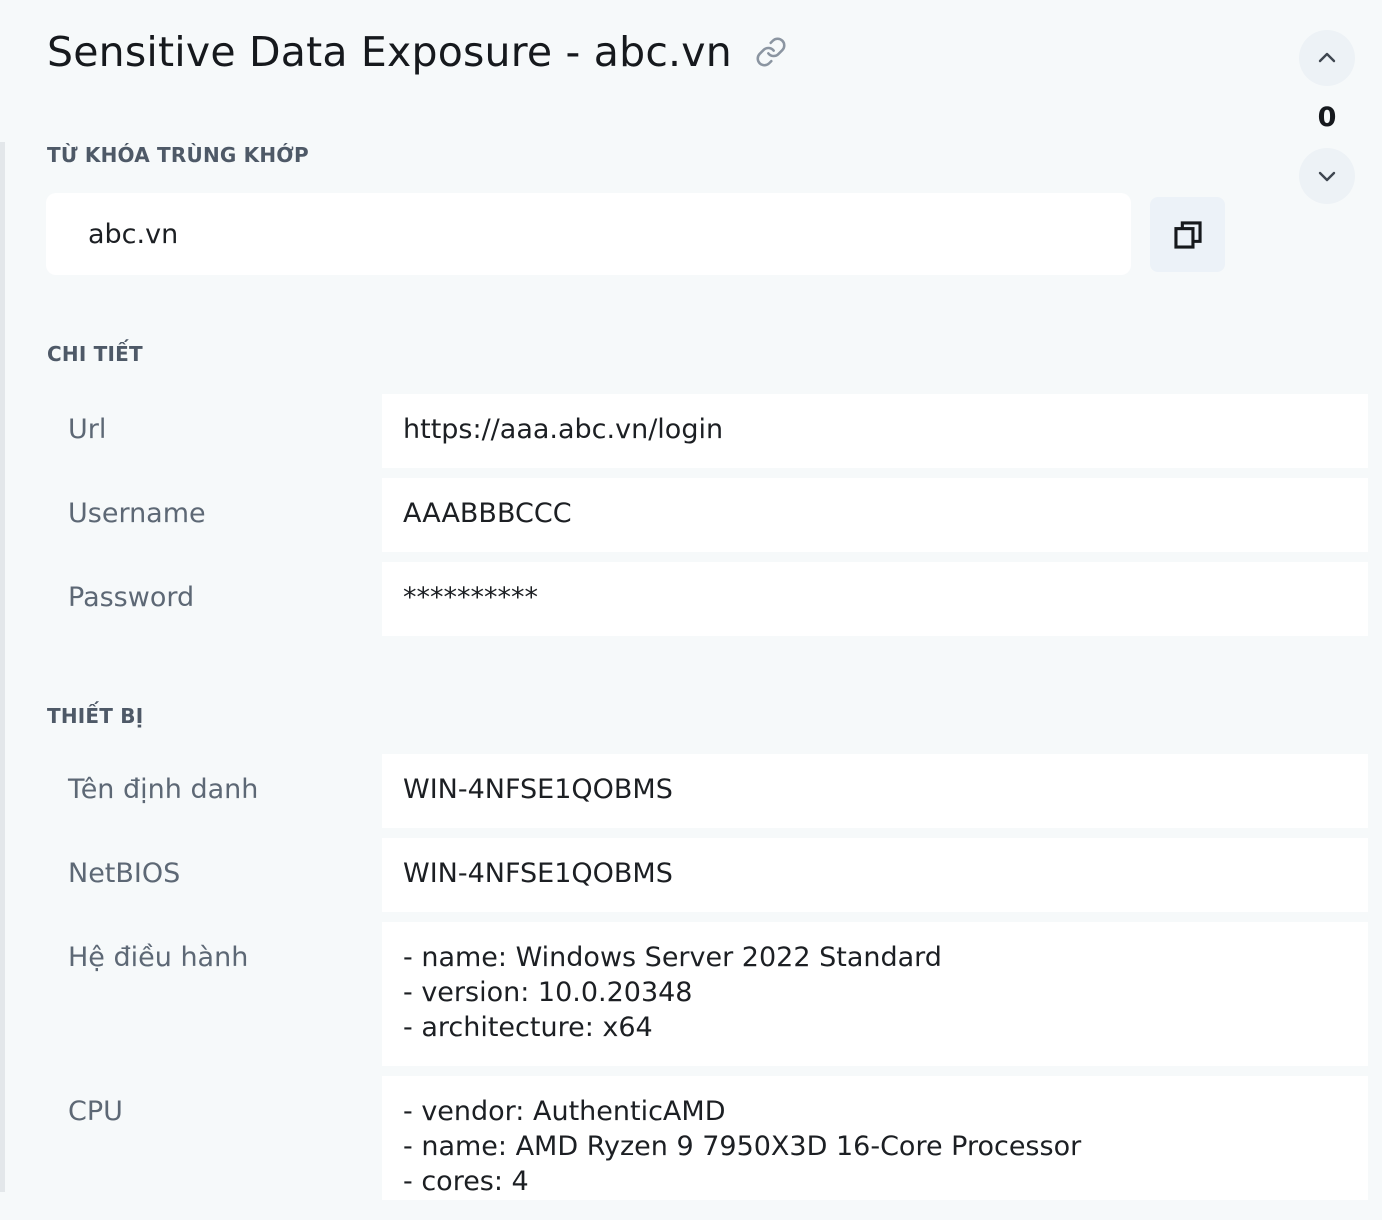 This screenshot has height=1220, width=1382. Describe the element at coordinates (178, 155) in the screenshot. I see `keyword-section-label: TỪ KHÓA TRÙNG KHỚP` at that location.